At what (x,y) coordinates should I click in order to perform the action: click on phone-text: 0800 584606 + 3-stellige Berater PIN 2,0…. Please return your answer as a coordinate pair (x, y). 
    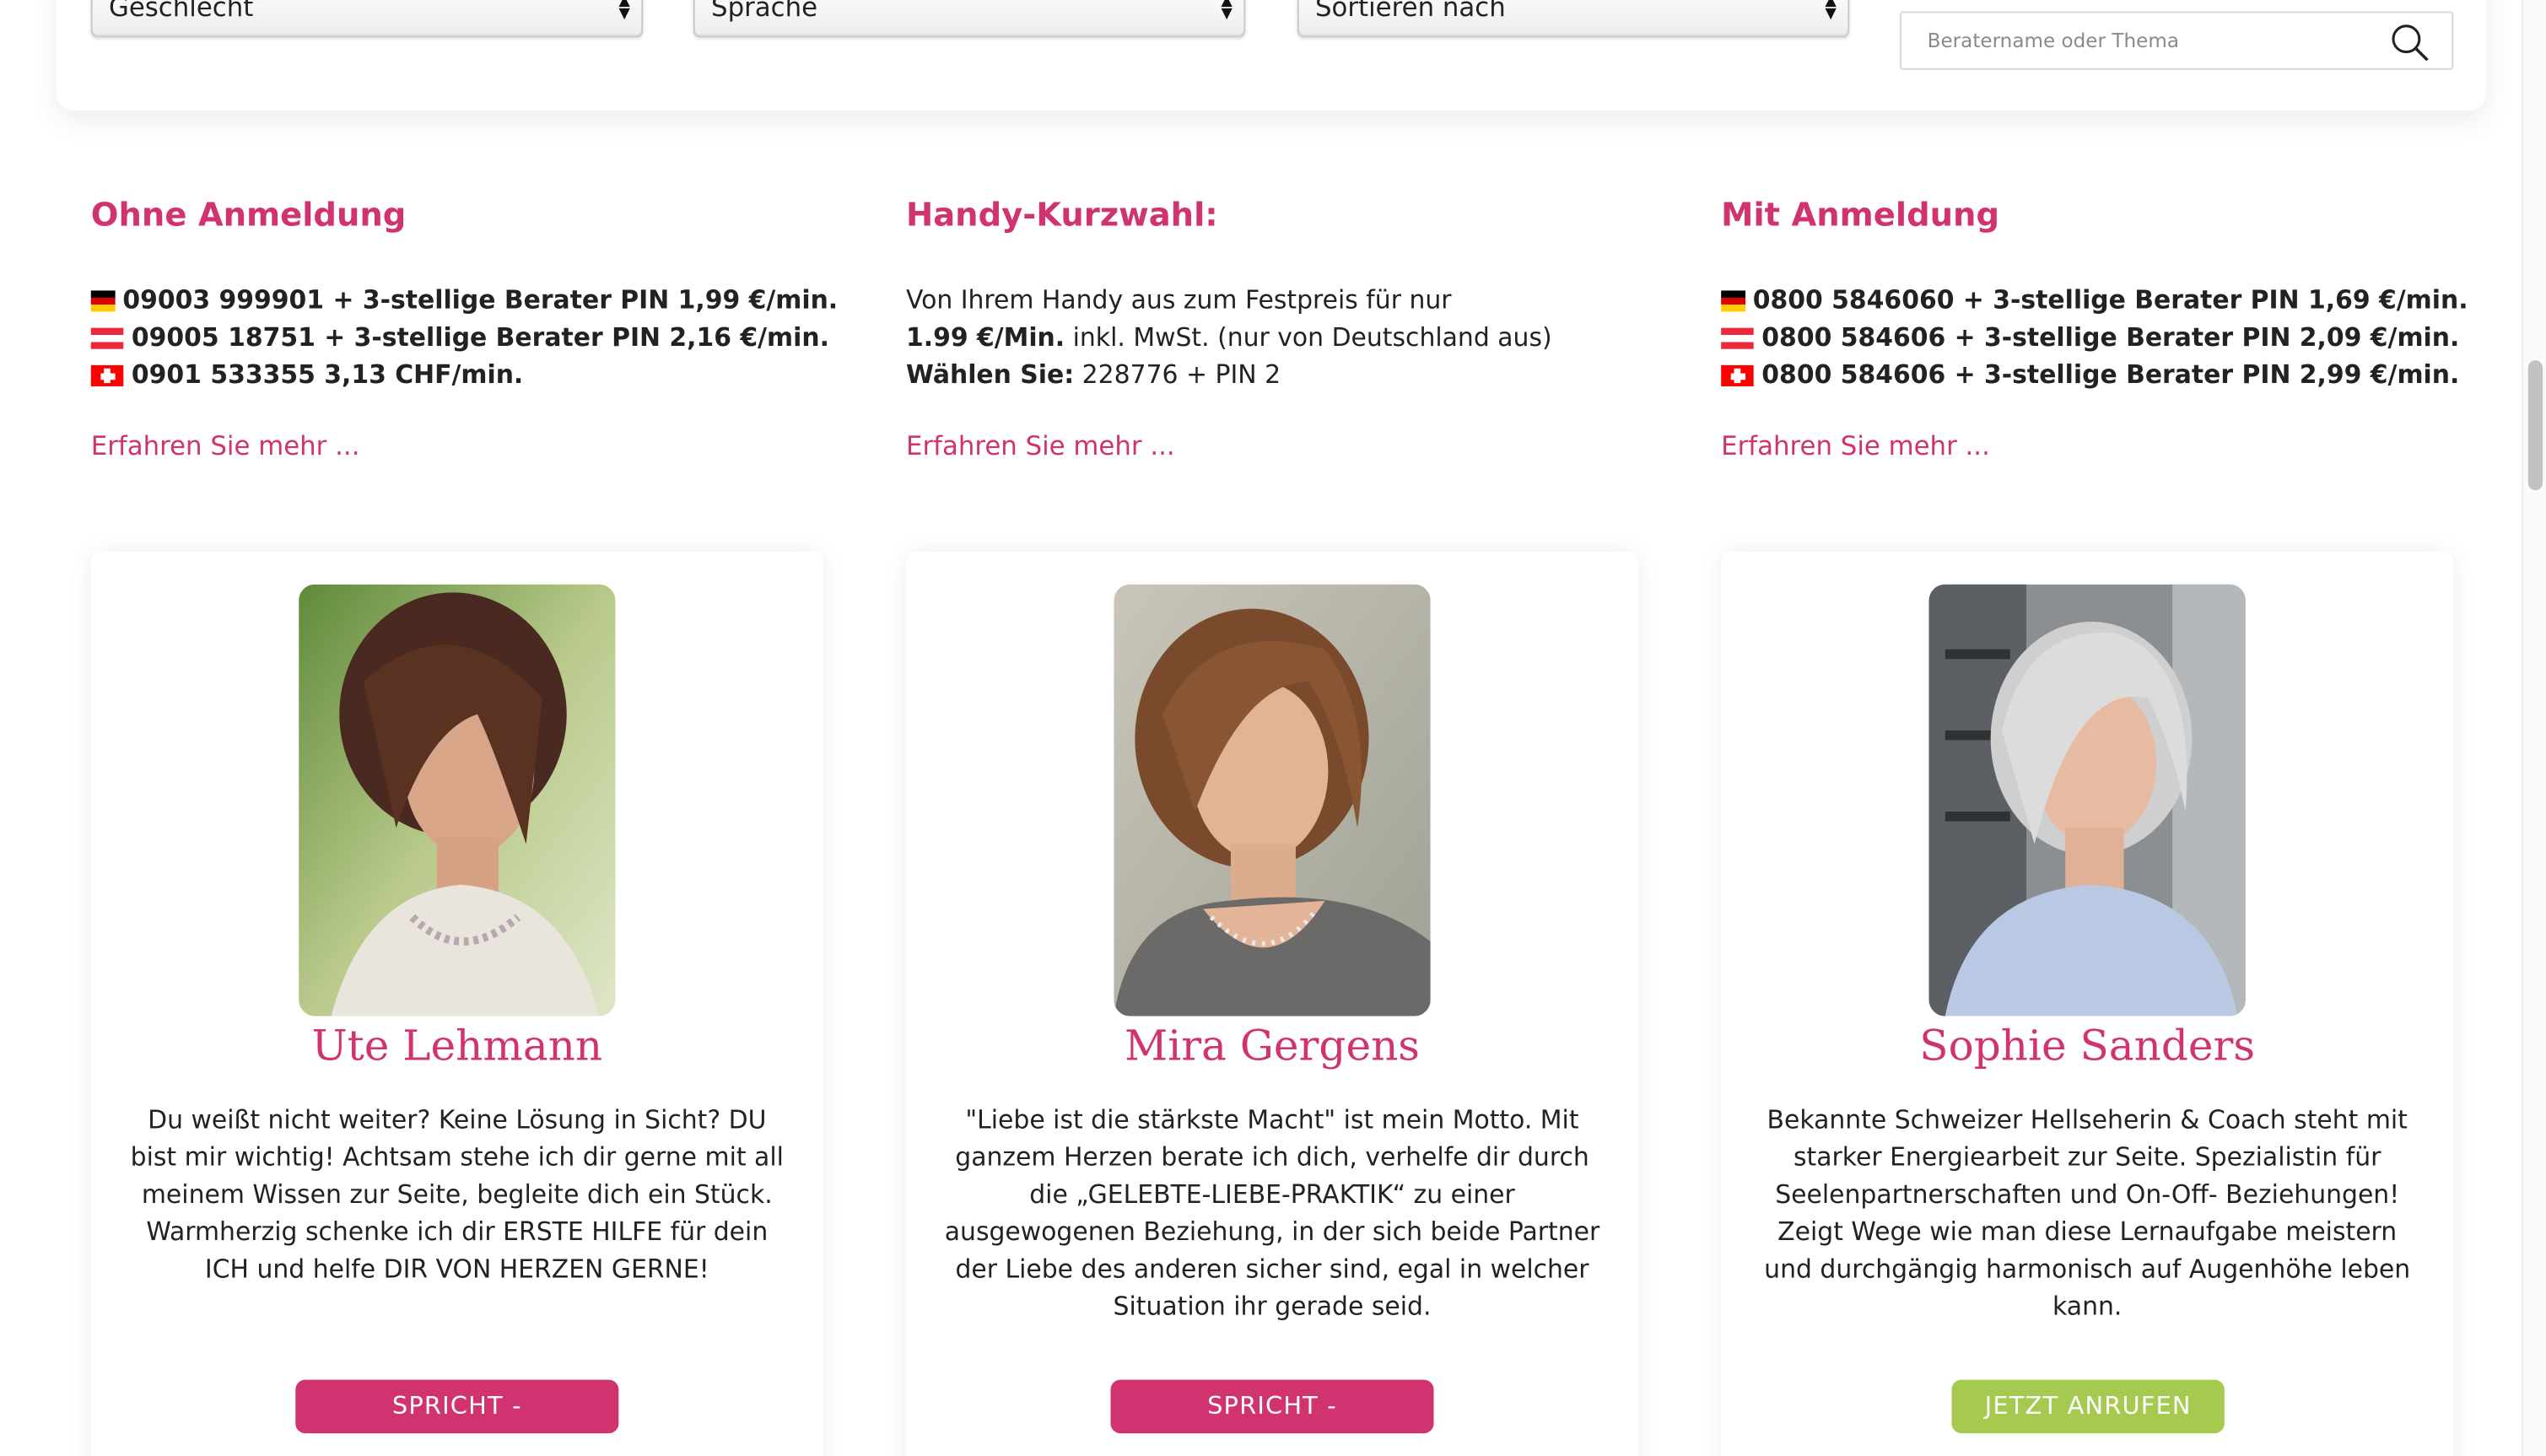
    Looking at the image, I should click on (2110, 337).